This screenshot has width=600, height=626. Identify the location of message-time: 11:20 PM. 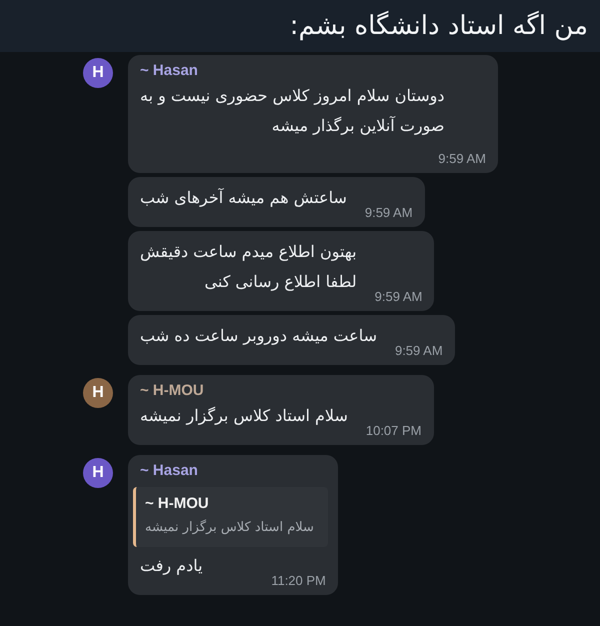
(298, 581).